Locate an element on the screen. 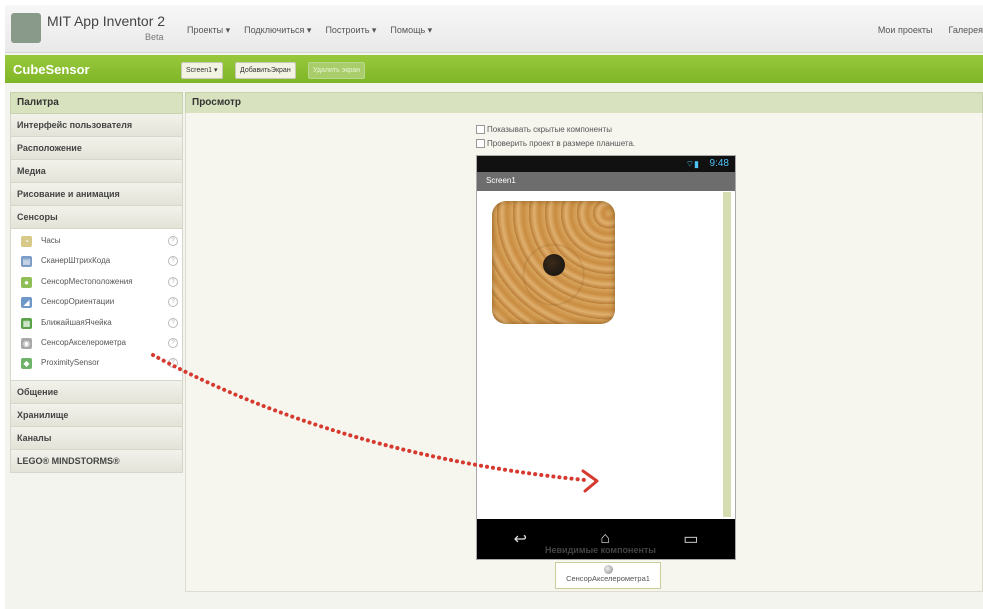  dotted-arrow-path is located at coordinates (369, 417).